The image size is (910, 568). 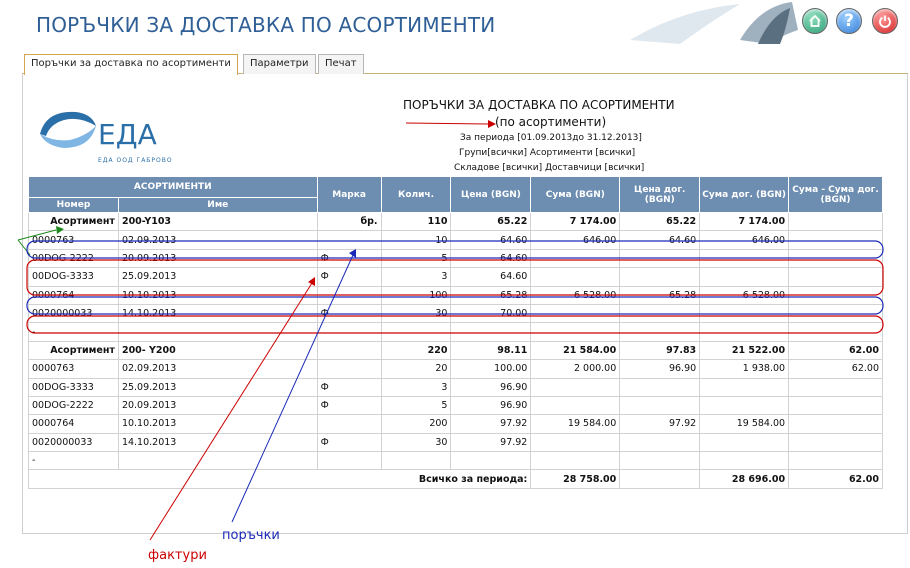 What do you see at coordinates (217, 350) in the screenshot?
I see `cell-name: 200- Y200` at bounding box center [217, 350].